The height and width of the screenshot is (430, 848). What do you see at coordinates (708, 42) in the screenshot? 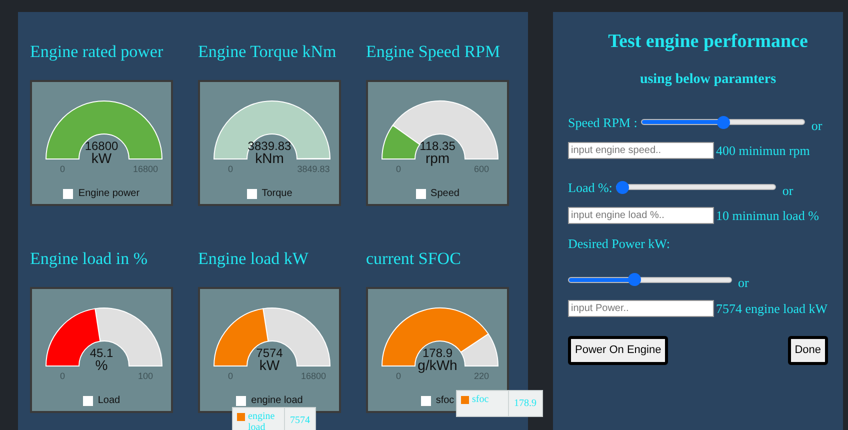
I see `panel-title: Test engine performance` at bounding box center [708, 42].